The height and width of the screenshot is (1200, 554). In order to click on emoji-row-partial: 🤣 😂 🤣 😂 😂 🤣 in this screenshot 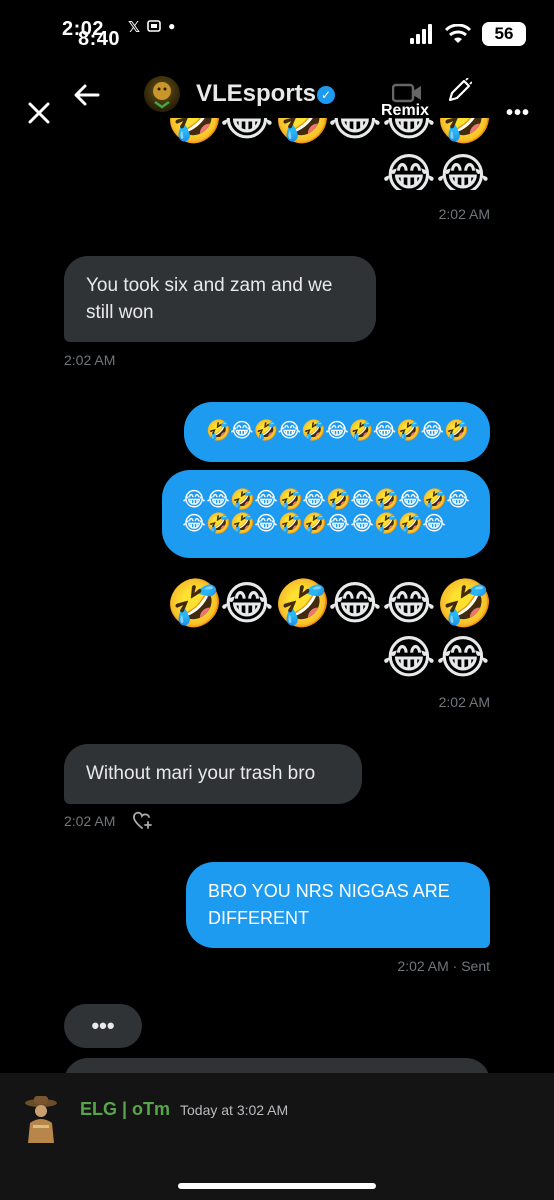, I will do `click(330, 132)`.